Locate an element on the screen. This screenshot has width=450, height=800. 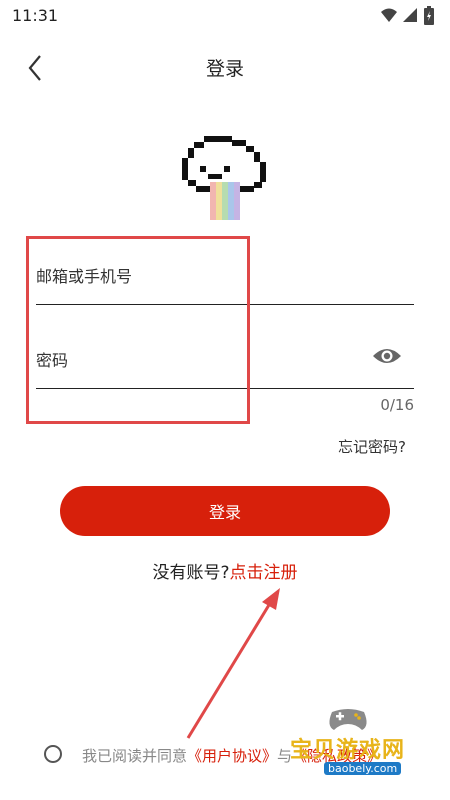
app-logo is located at coordinates (225, 179).